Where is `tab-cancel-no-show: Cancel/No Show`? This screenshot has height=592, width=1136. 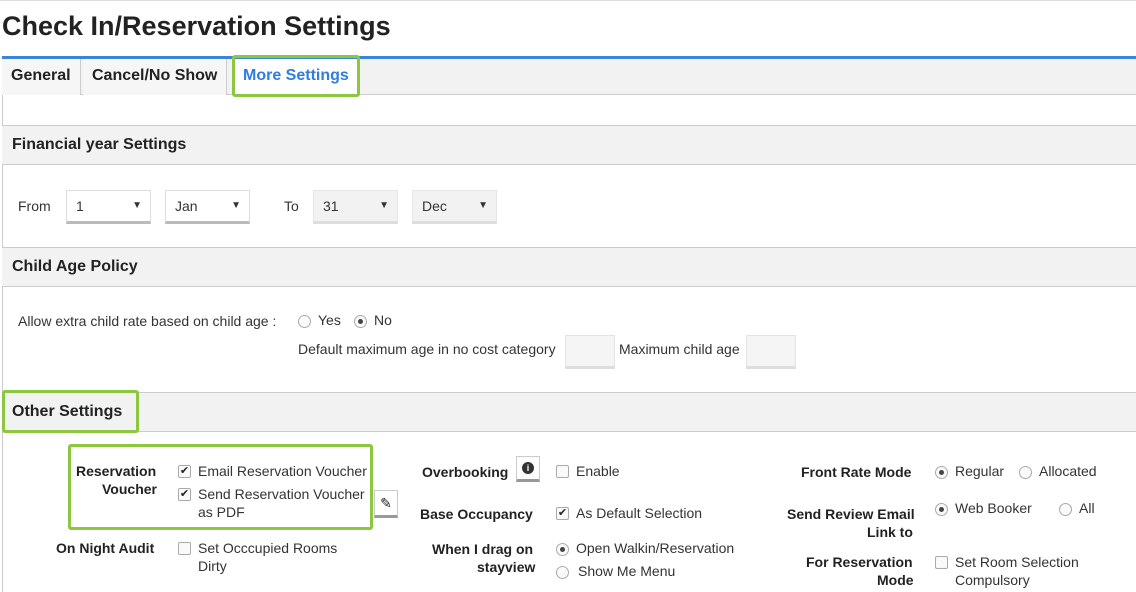
tab-cancel-no-show: Cancel/No Show is located at coordinates (155, 77).